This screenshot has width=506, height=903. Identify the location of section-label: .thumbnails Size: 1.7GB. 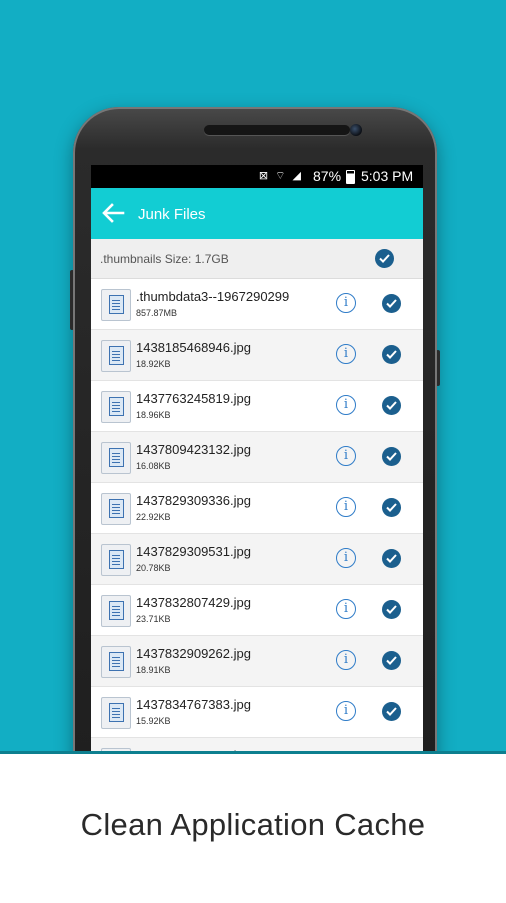
(164, 259).